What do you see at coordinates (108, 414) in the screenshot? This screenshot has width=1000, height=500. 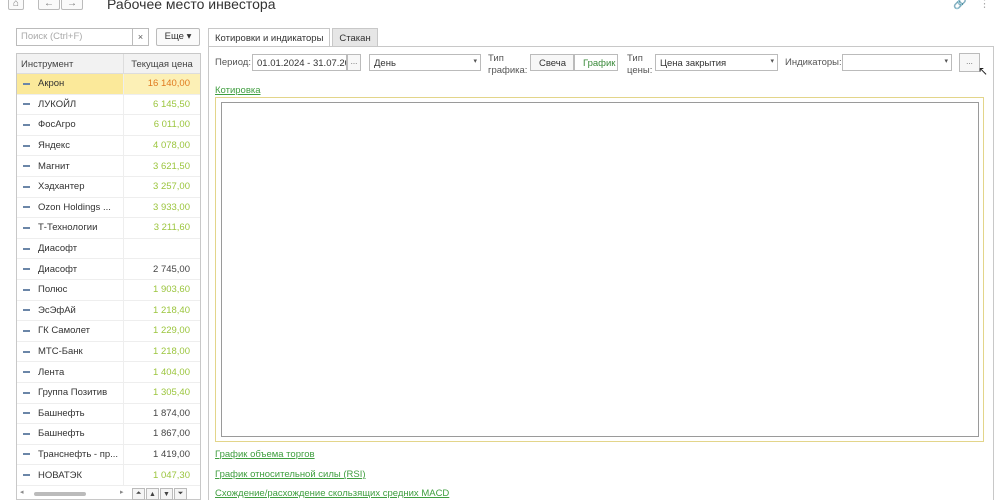 I see `table-row: Башнефть 1 874,00` at bounding box center [108, 414].